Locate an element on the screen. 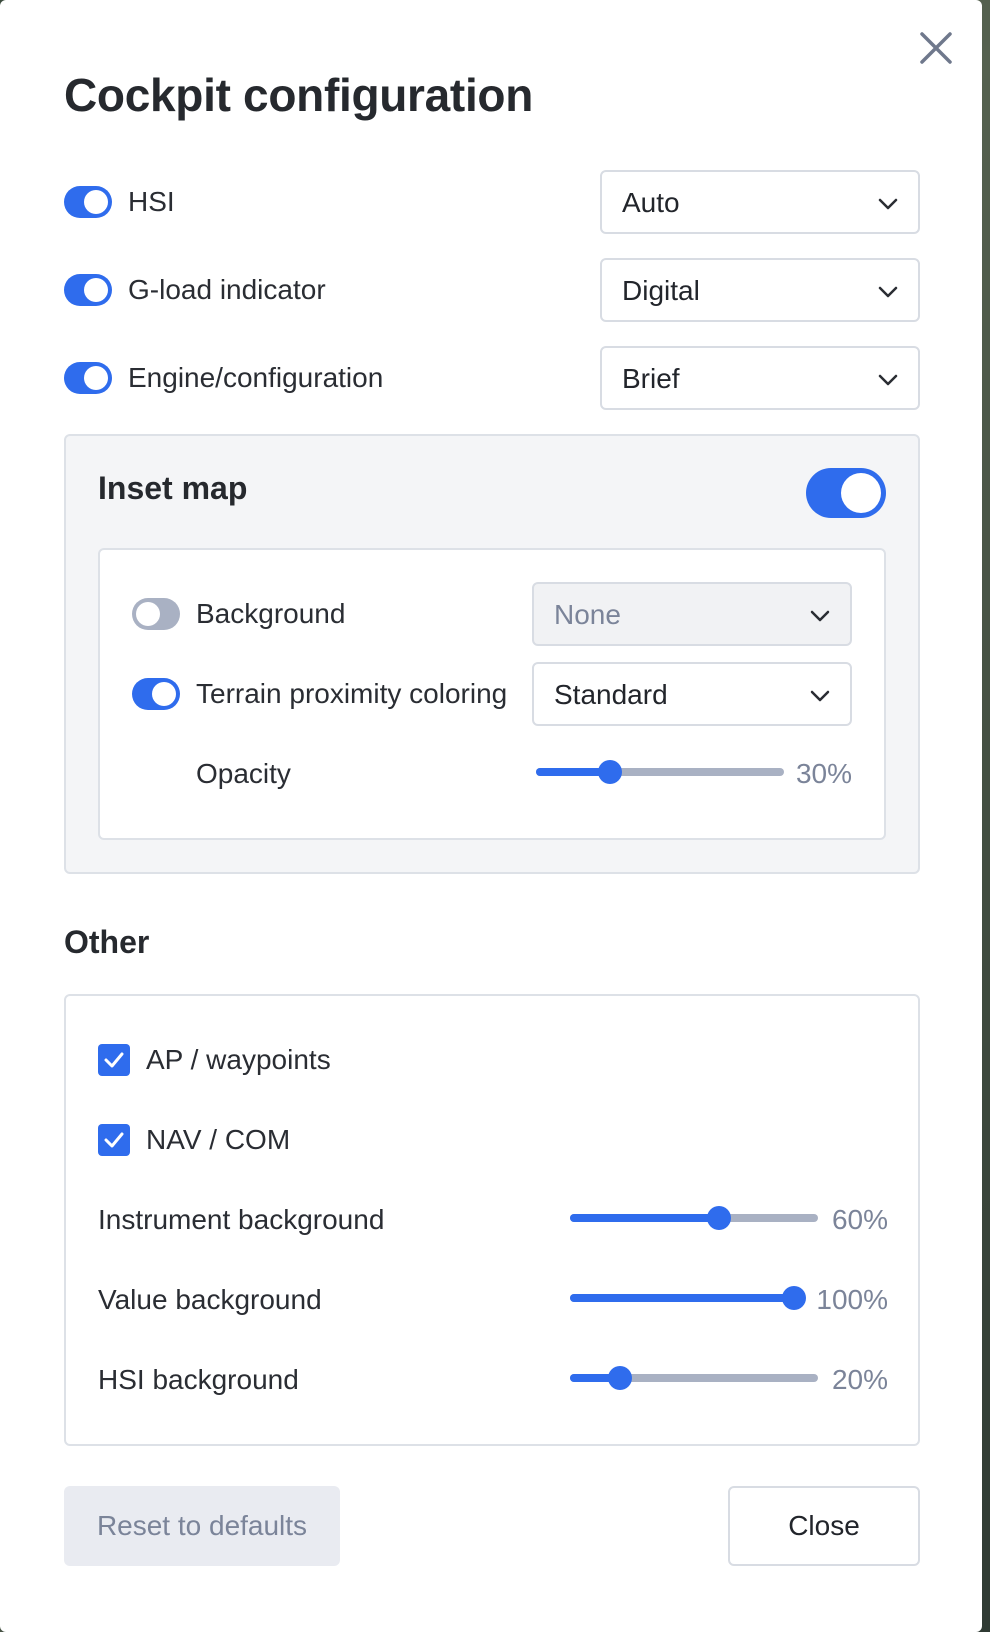  engine-configuration-toggle is located at coordinates (88, 378).